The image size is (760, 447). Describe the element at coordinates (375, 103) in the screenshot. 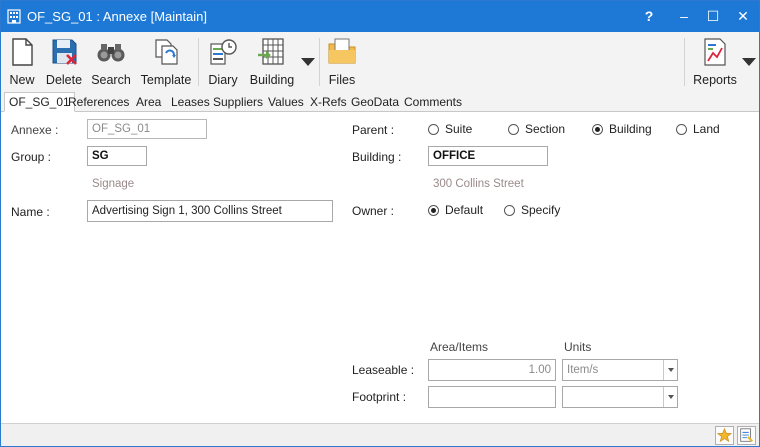

I see `tab-geodata: GeoData` at that location.